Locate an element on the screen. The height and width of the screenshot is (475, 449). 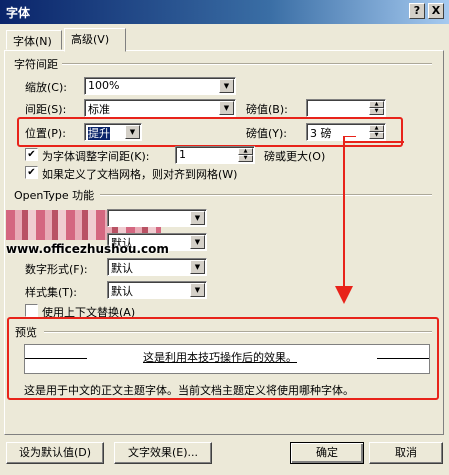
contextual-checkbox is located at coordinates (31, 310).